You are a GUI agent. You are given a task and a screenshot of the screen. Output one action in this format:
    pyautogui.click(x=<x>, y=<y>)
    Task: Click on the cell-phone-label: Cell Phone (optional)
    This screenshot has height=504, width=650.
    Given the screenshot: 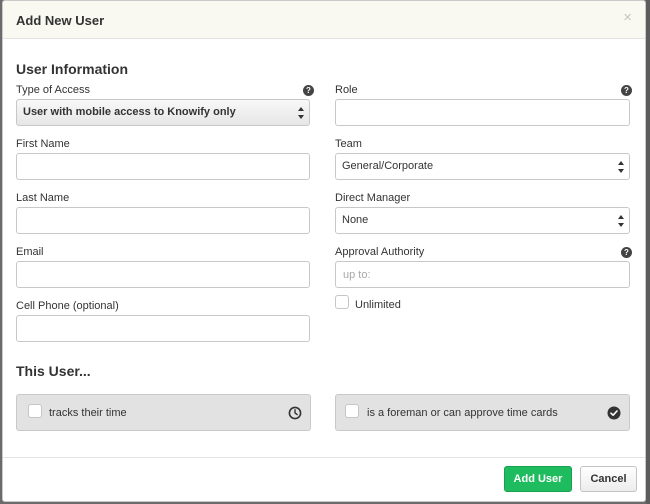 What is the action you would take?
    pyautogui.click(x=67, y=306)
    